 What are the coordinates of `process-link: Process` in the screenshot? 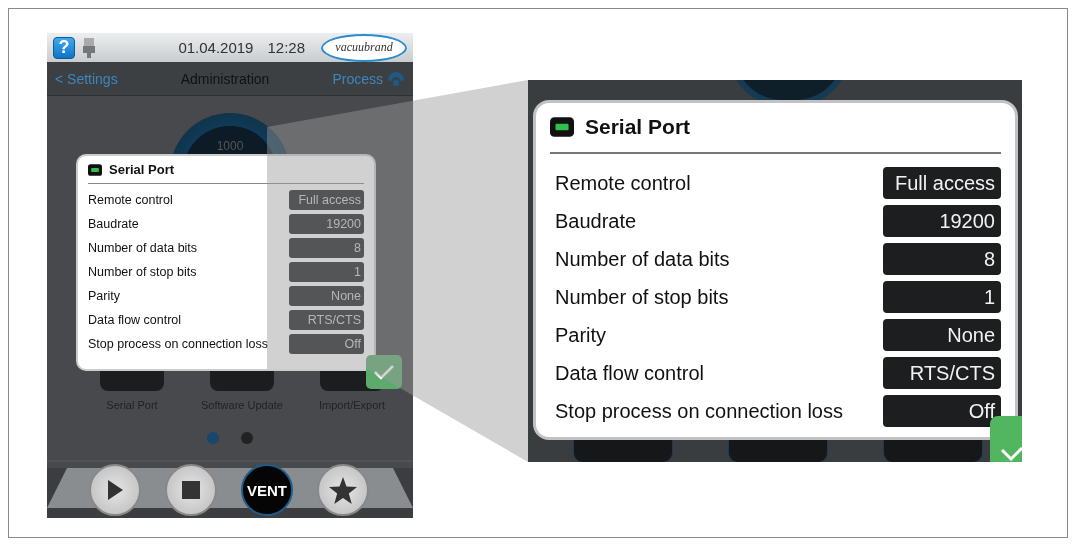 It's located at (368, 78).